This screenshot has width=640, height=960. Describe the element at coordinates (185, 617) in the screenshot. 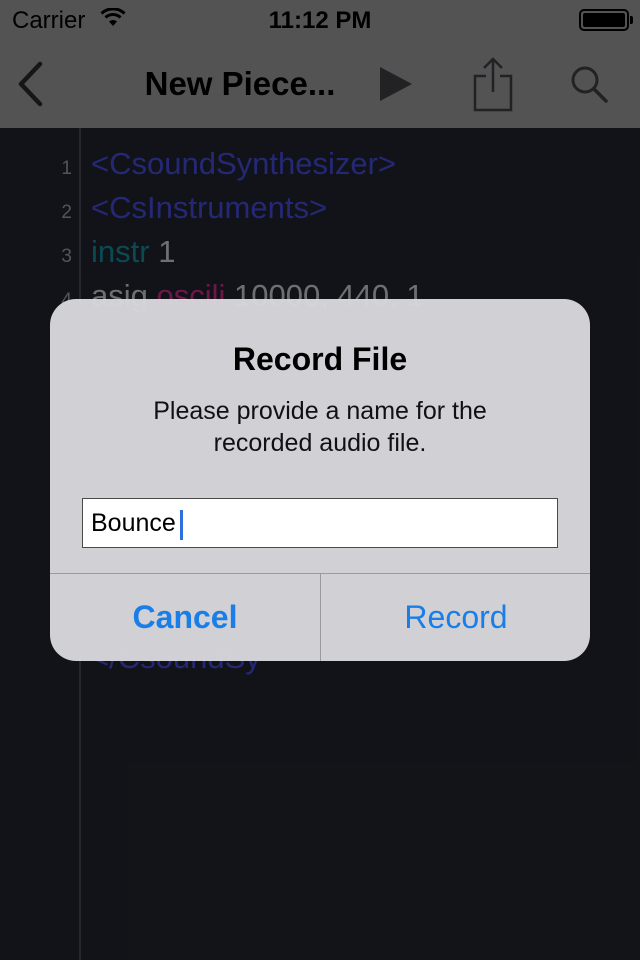

I see `cancel-button: Cancel` at that location.